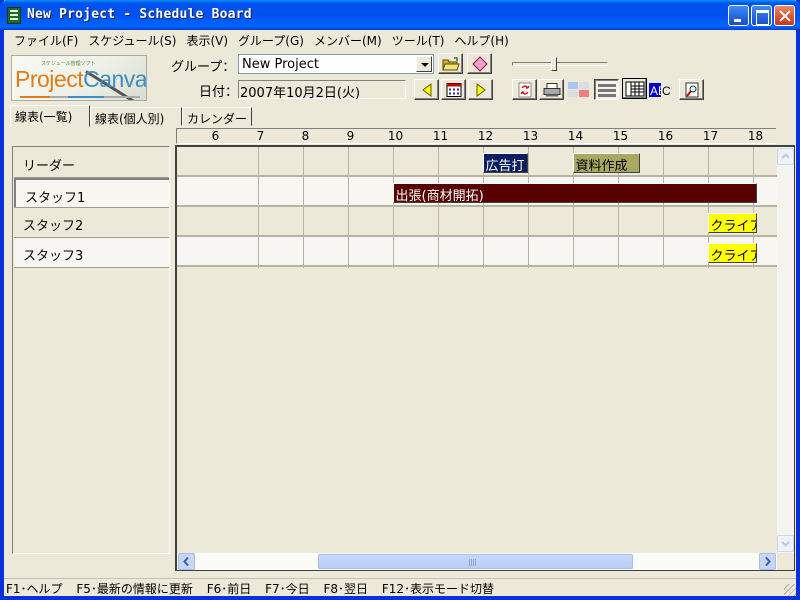 The image size is (800, 600). Describe the element at coordinates (91, 253) in the screenshot. I see `member-row: スタッフ3` at that location.